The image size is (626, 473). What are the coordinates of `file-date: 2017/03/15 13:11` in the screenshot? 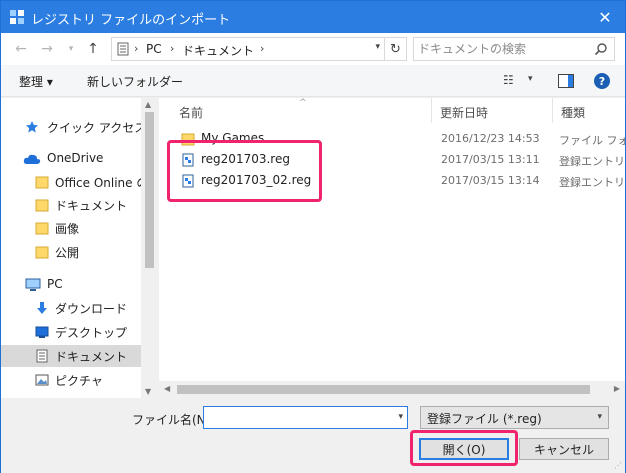 It's located at (490, 159).